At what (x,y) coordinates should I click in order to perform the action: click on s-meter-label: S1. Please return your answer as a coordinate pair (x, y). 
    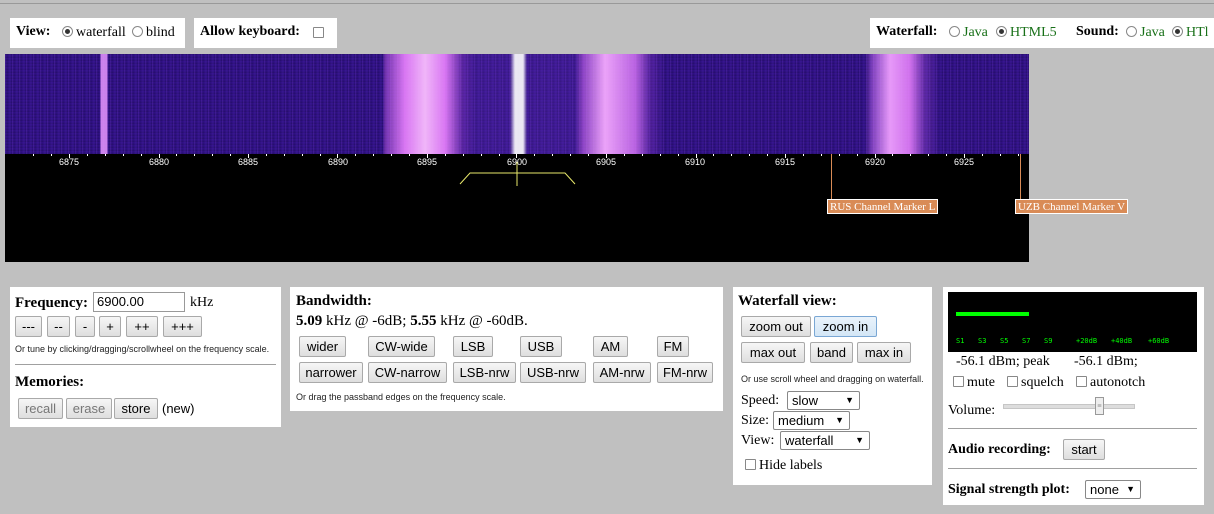
    Looking at the image, I should click on (960, 341).